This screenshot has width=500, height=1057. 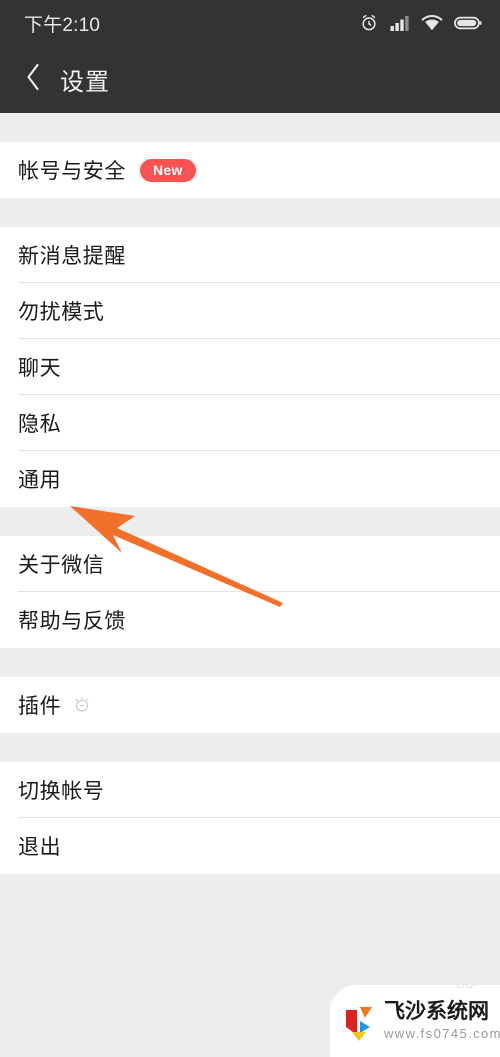 I want to click on list-item-general: 通用, so click(x=250, y=479).